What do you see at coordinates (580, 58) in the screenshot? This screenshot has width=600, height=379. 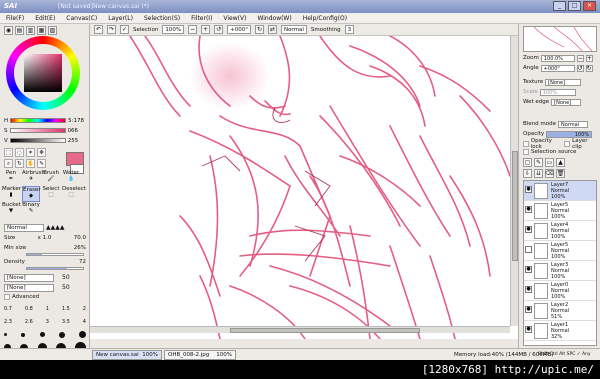 I see `zoom-minus-icon: −` at bounding box center [580, 58].